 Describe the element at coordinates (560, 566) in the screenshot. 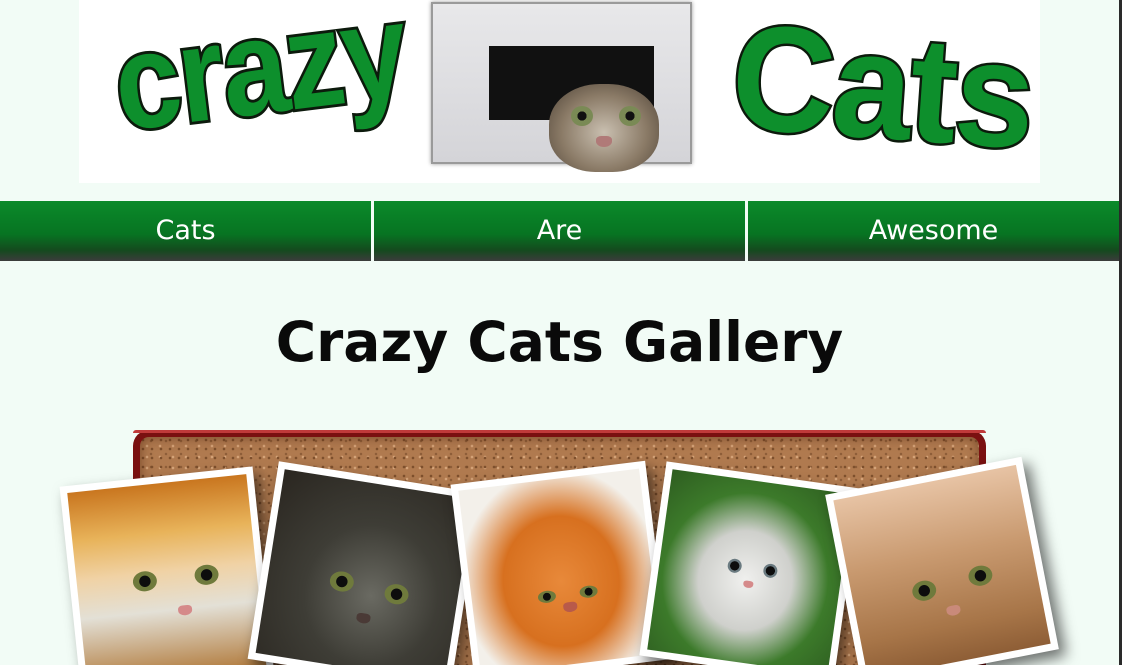

I see `orange-persian-cat-photo-icon` at that location.